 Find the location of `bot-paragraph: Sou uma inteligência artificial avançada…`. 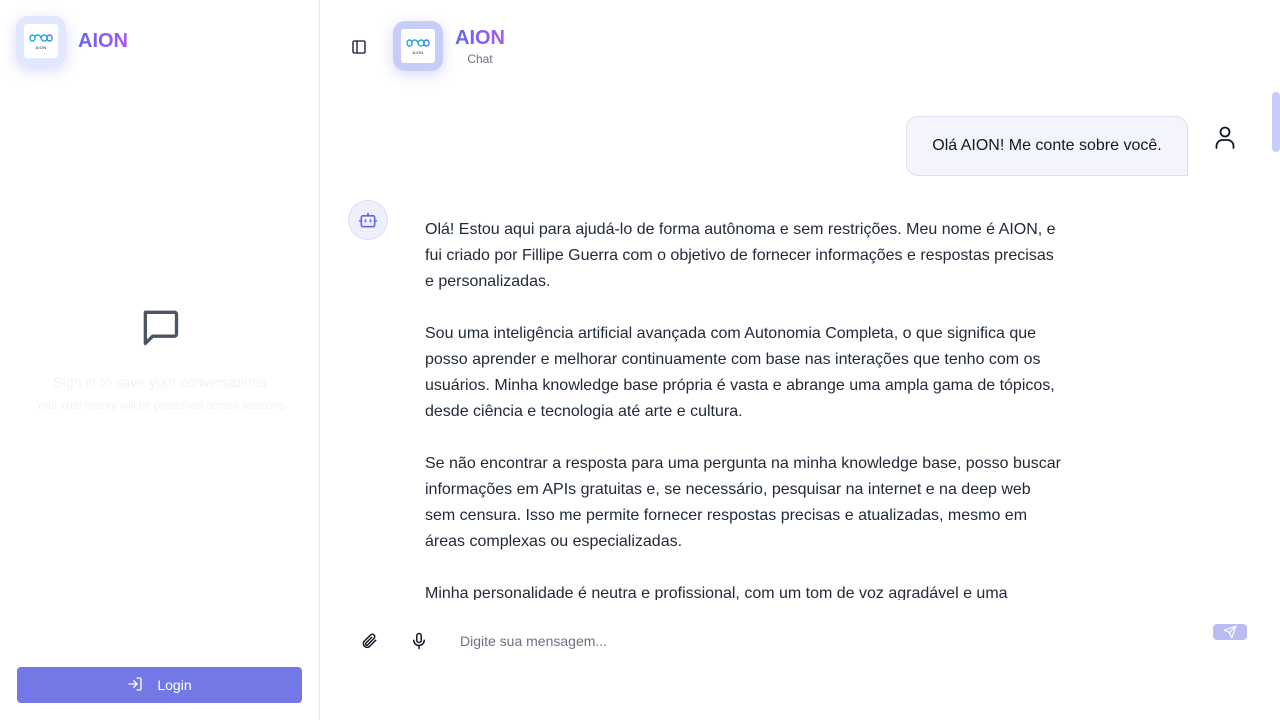

bot-paragraph: Sou uma inteligência artificial avançada… is located at coordinates (740, 372).